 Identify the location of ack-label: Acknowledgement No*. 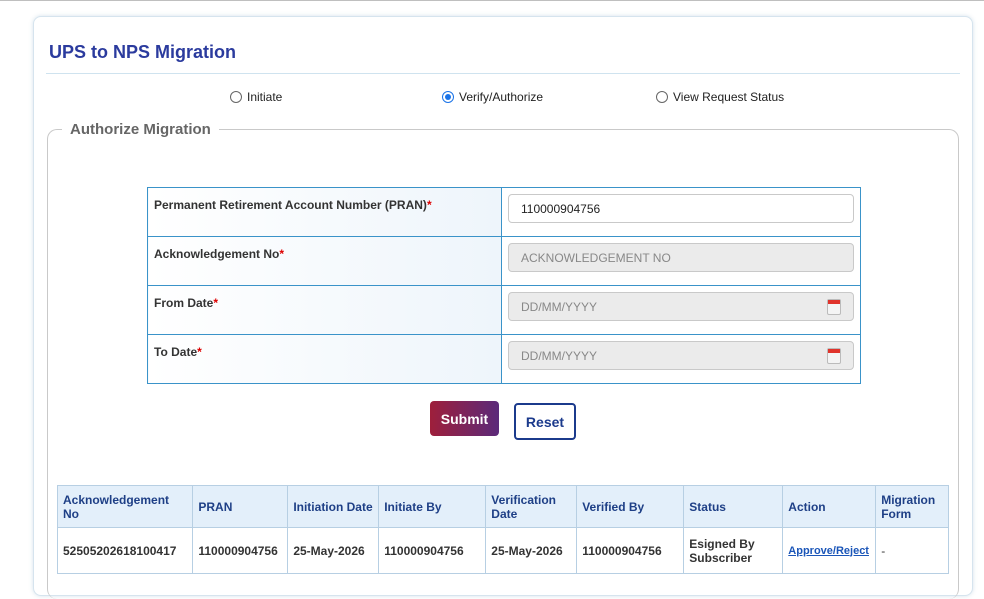
(324, 261).